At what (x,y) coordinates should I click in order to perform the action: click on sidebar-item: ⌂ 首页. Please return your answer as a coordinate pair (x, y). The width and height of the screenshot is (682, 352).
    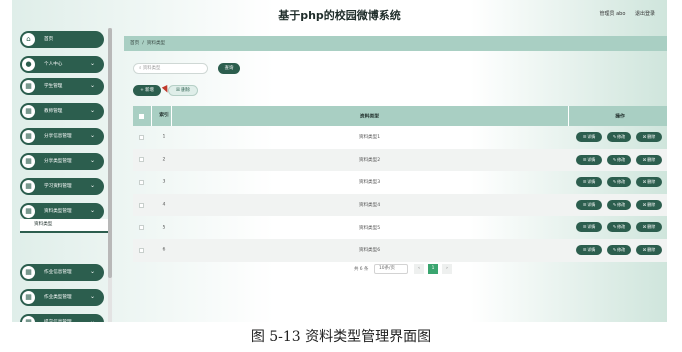
    Looking at the image, I should click on (62, 39).